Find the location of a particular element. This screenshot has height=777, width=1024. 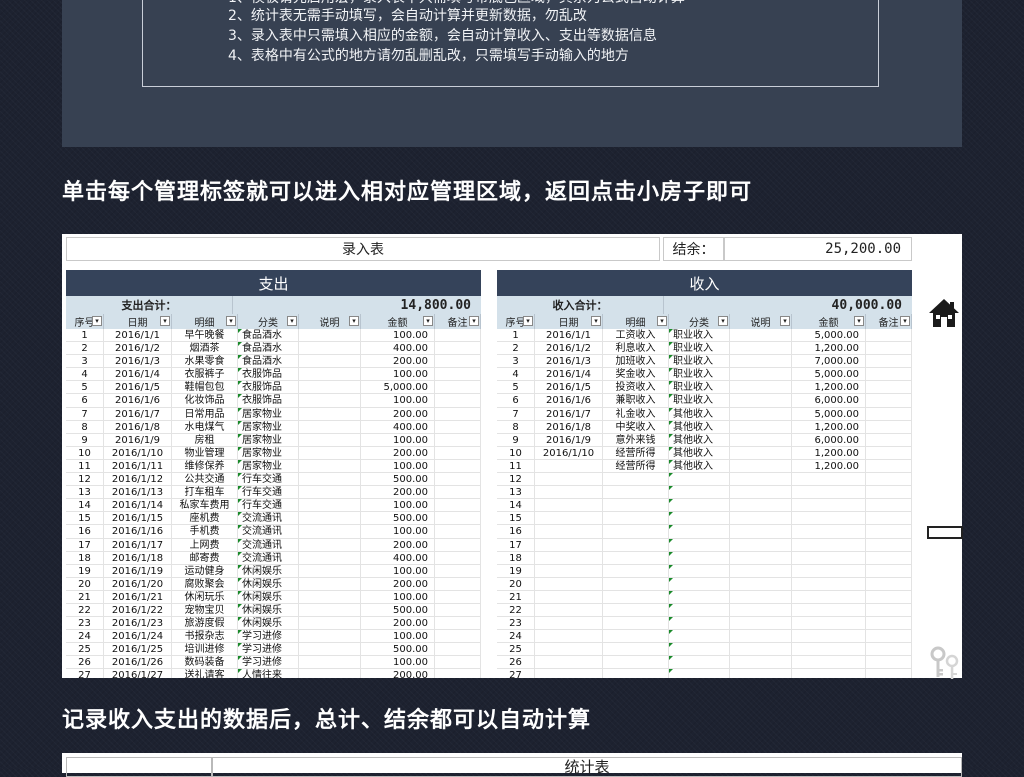

income-cell-no: 19 is located at coordinates (516, 571).